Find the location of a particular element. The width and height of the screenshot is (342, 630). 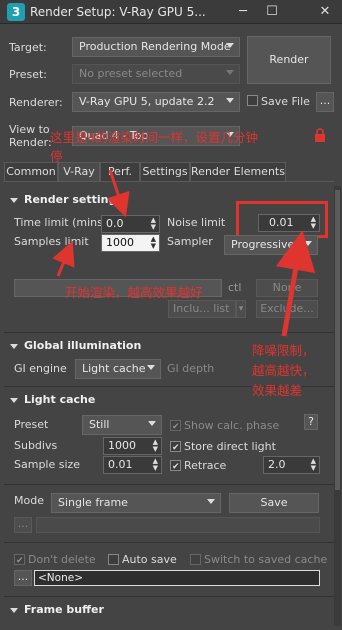

arrow-to-time-limit is located at coordinates (118, 193).